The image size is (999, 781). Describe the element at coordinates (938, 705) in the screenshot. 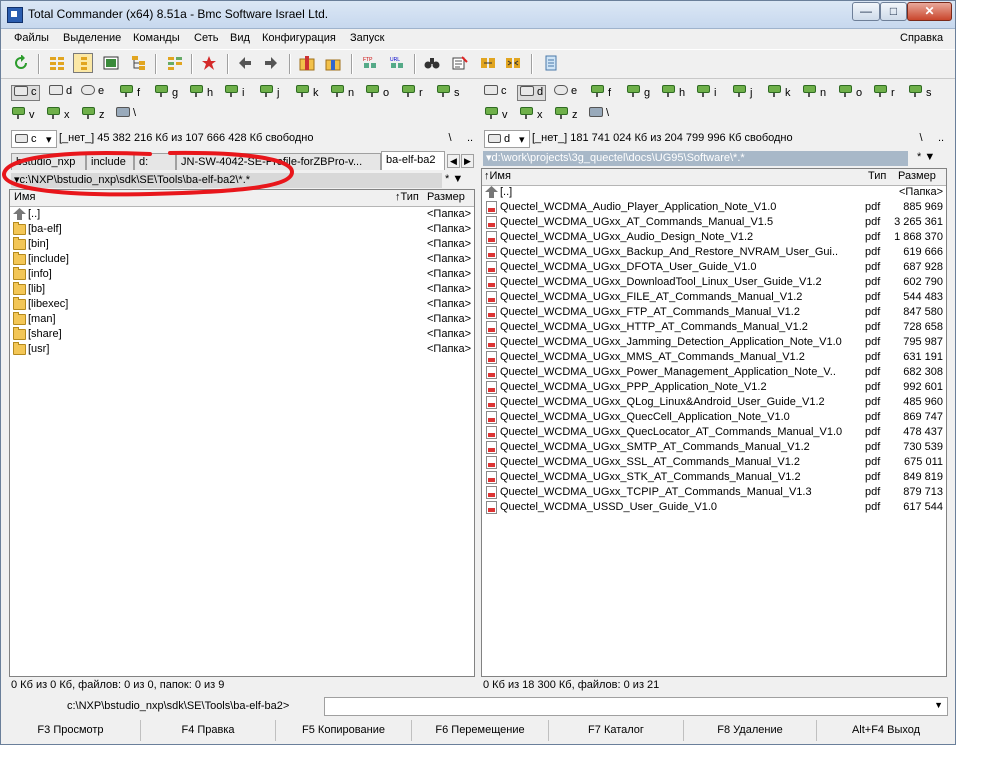

I see `dropdown-arrow-icon: ▼` at that location.